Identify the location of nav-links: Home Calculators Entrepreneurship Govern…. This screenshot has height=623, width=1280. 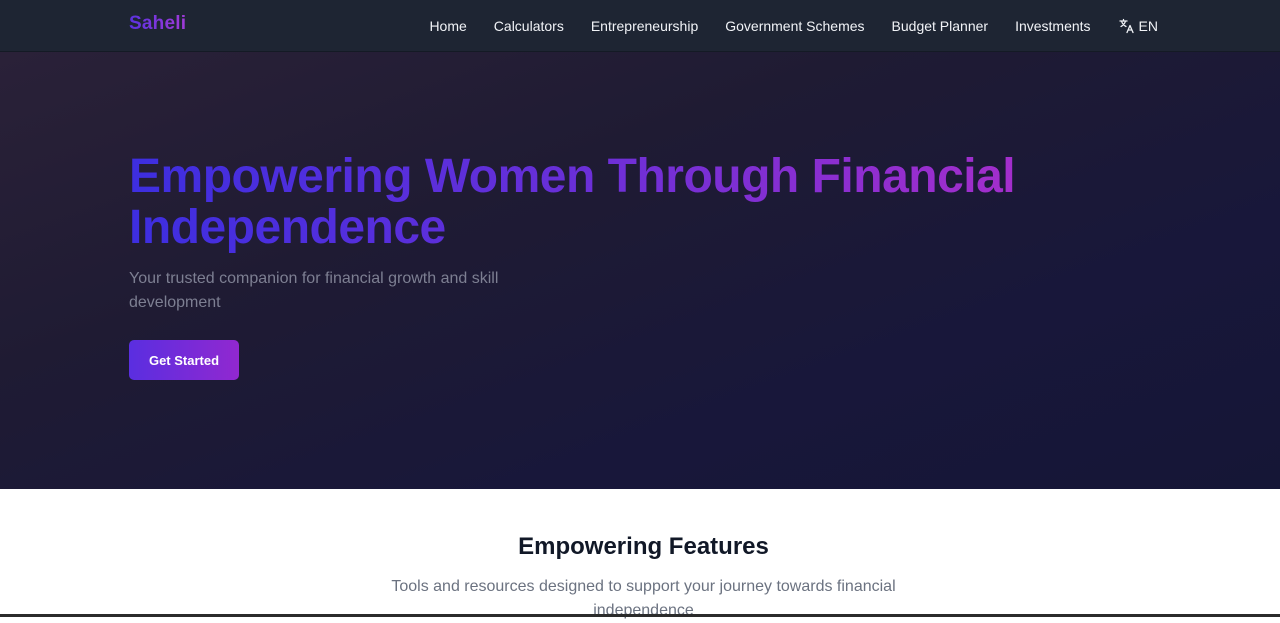
(780, 26).